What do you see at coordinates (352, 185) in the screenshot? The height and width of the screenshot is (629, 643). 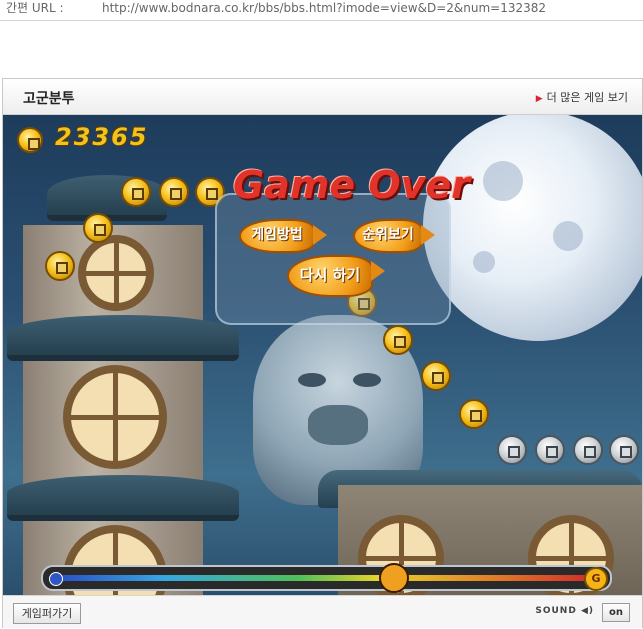 I see `game-over-title: Game Over` at bounding box center [352, 185].